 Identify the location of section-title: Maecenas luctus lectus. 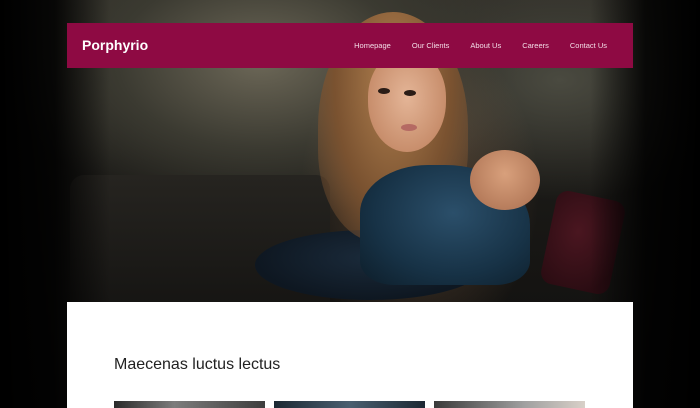
(197, 364).